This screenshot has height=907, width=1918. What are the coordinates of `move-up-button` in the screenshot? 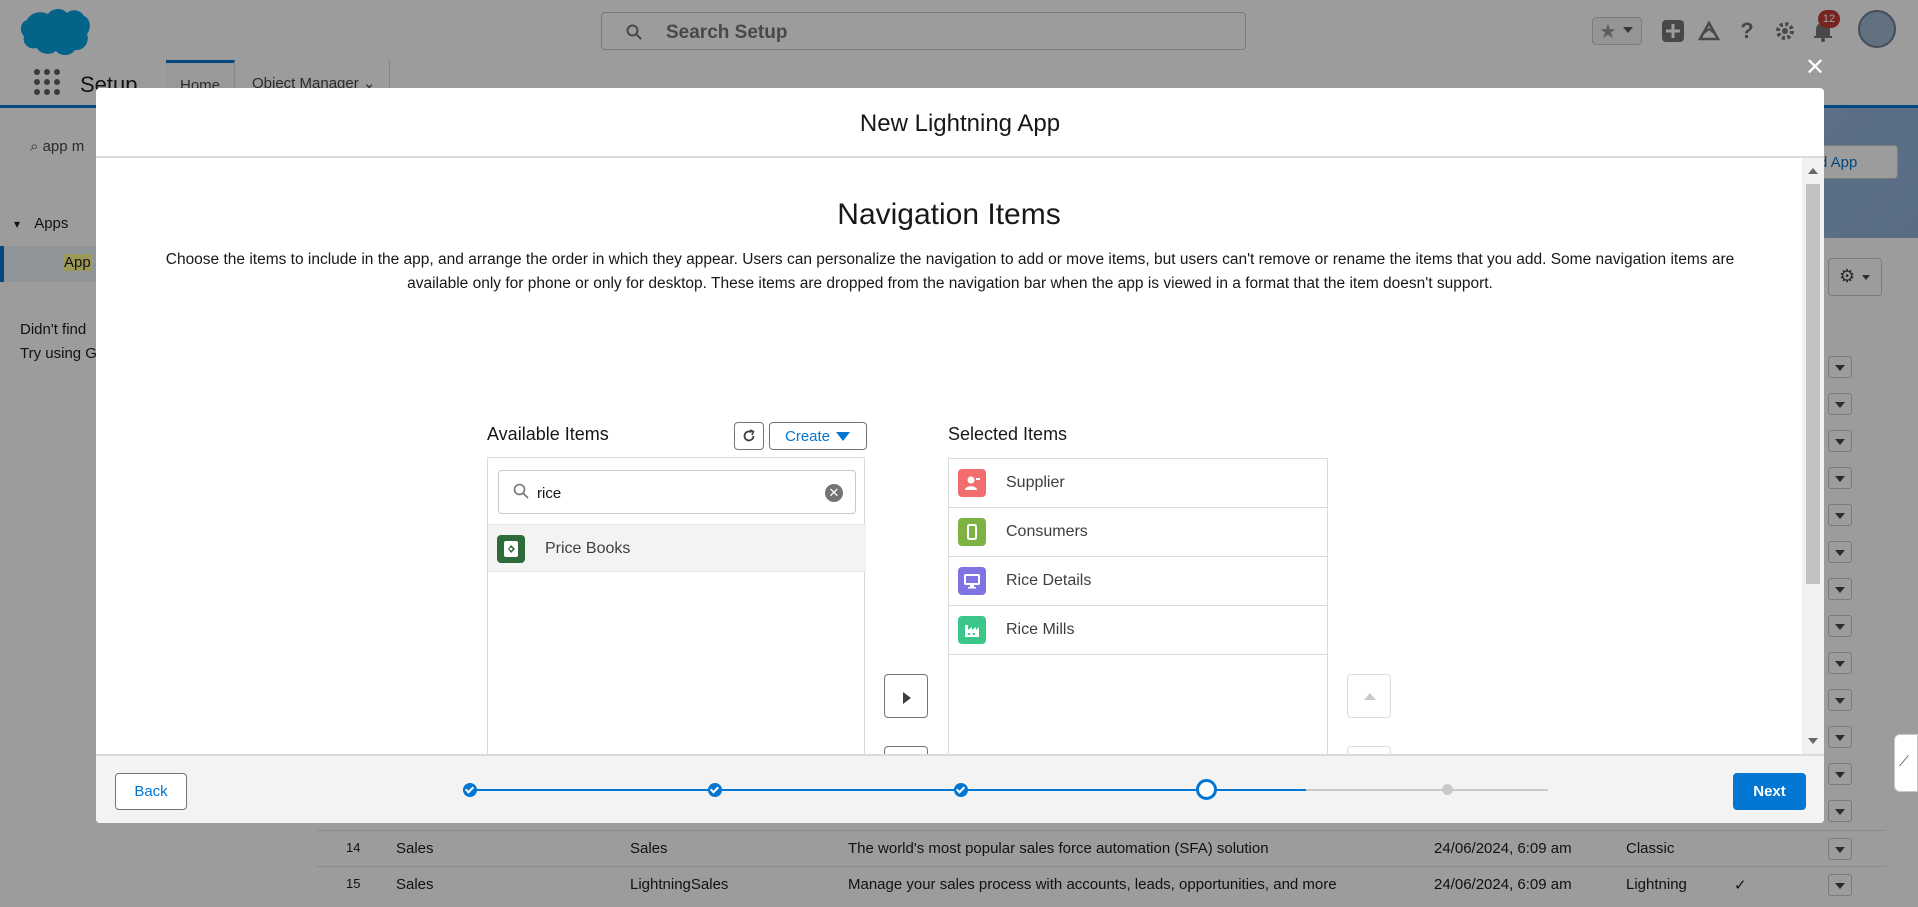 It's located at (1369, 696).